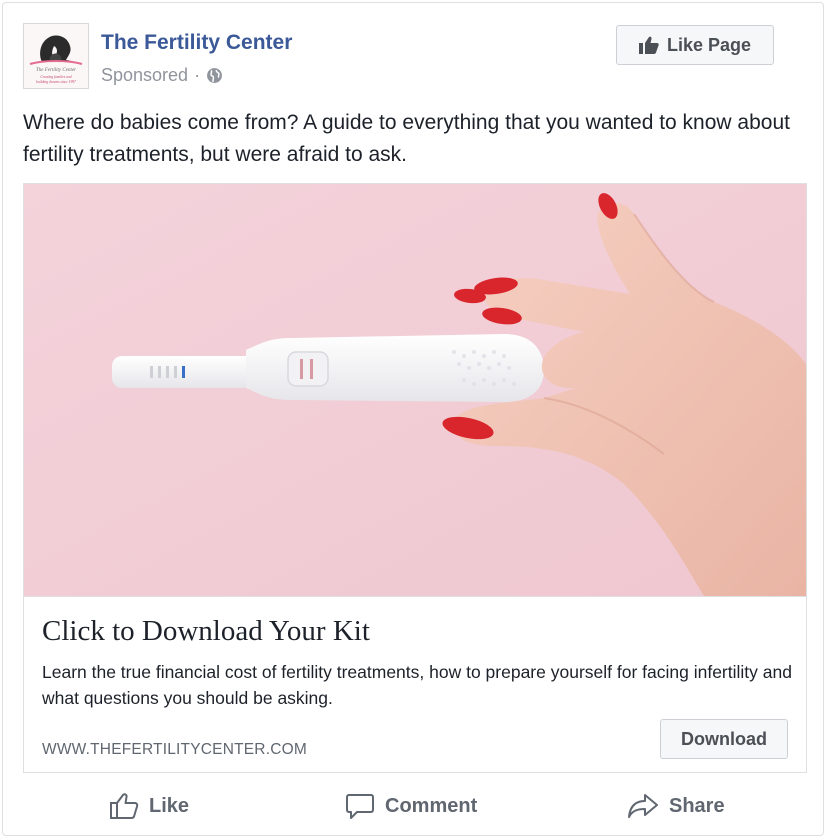 Image resolution: width=828 pixels, height=840 pixels. What do you see at coordinates (724, 739) in the screenshot?
I see `download-button: Download` at bounding box center [724, 739].